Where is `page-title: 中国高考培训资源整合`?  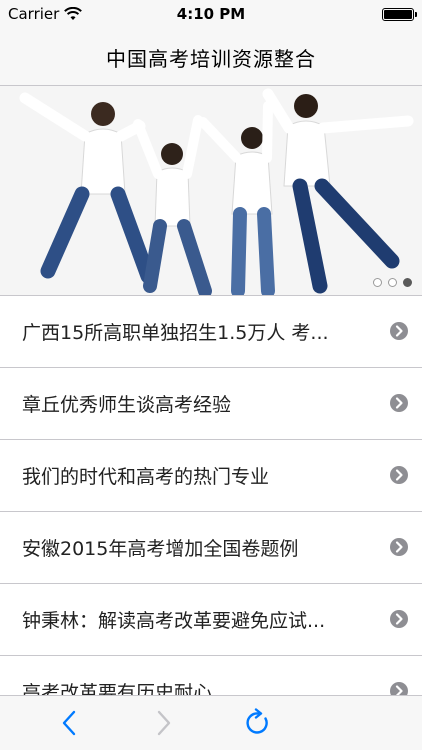 page-title: 中国高考培训资源整合 is located at coordinates (211, 59).